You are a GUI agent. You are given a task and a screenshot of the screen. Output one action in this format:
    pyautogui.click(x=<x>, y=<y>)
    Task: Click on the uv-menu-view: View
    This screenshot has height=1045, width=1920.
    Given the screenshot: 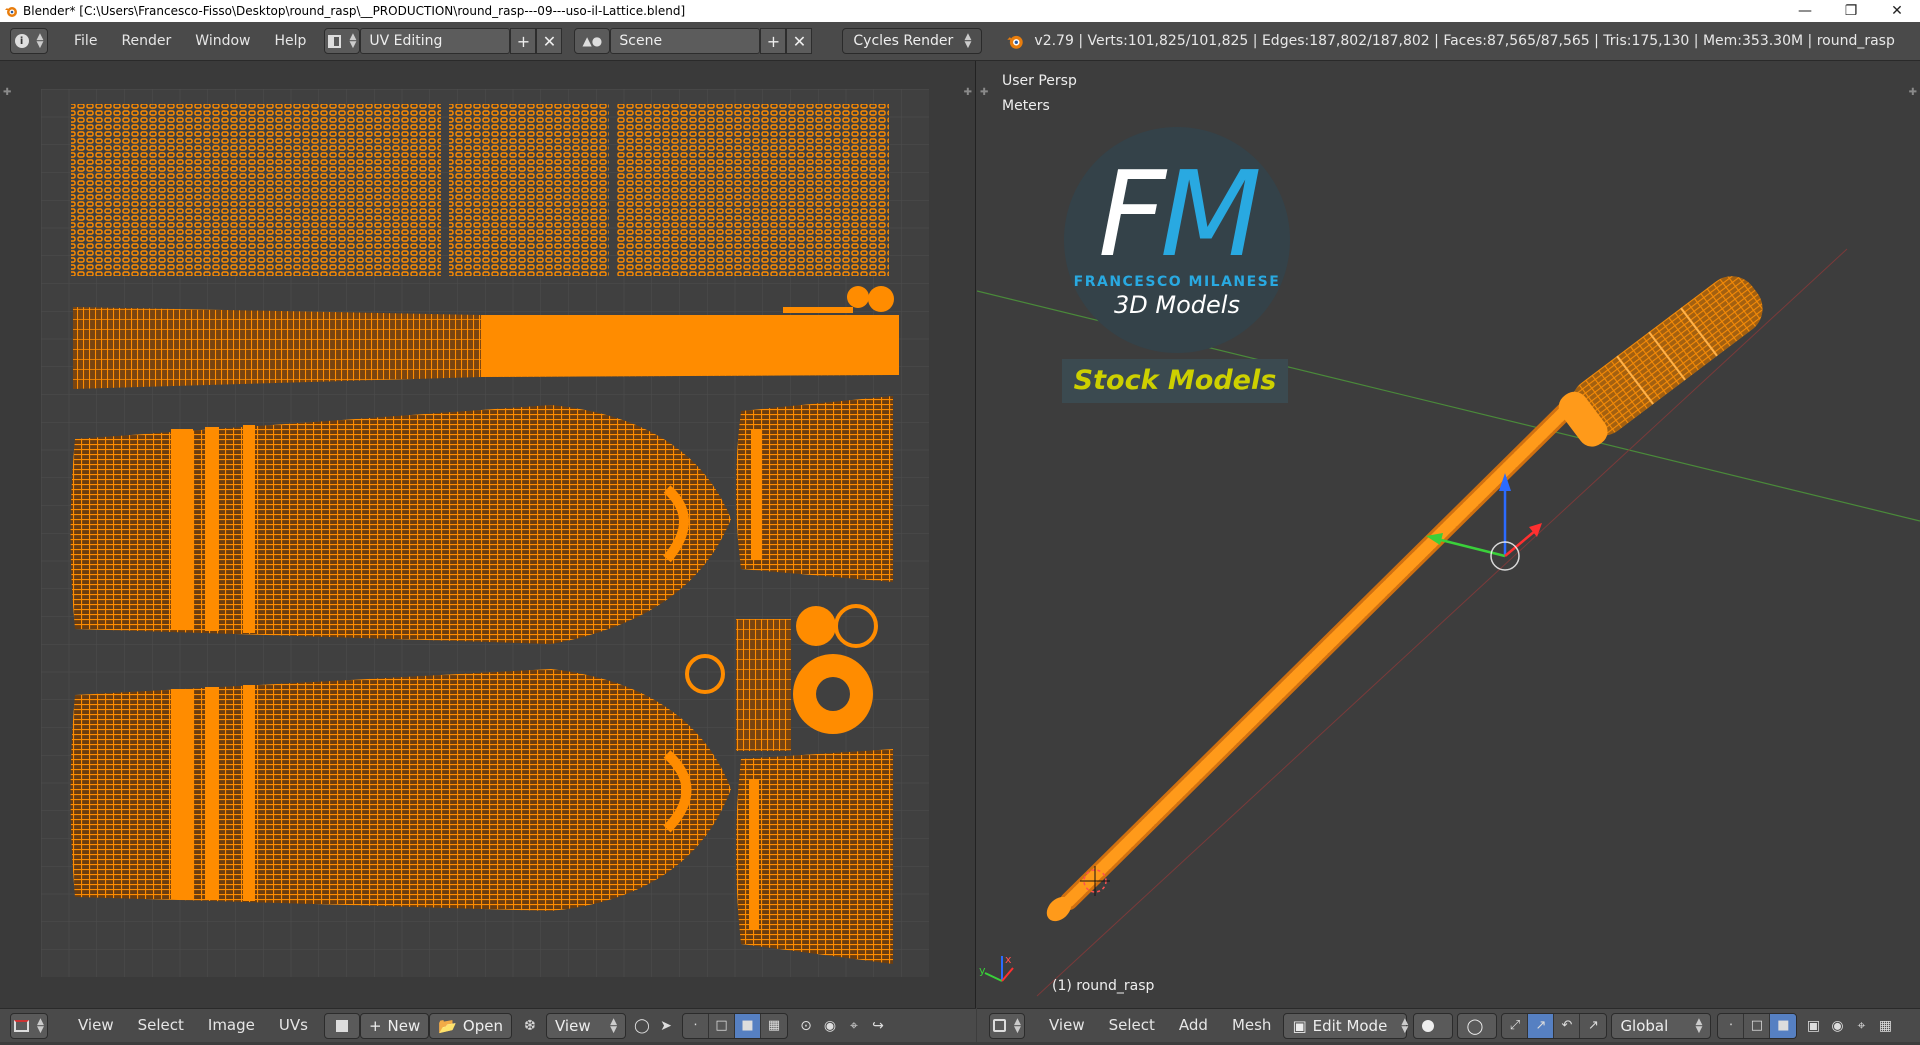 What is the action you would take?
    pyautogui.click(x=96, y=1025)
    